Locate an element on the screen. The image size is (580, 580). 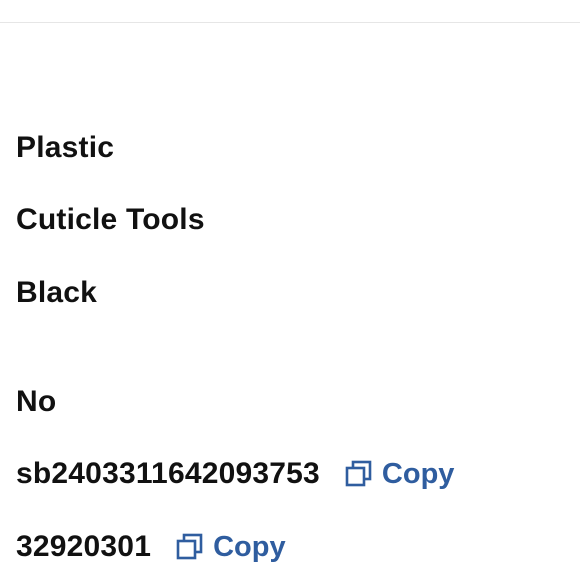
copy-id-button: Copy is located at coordinates (230, 547).